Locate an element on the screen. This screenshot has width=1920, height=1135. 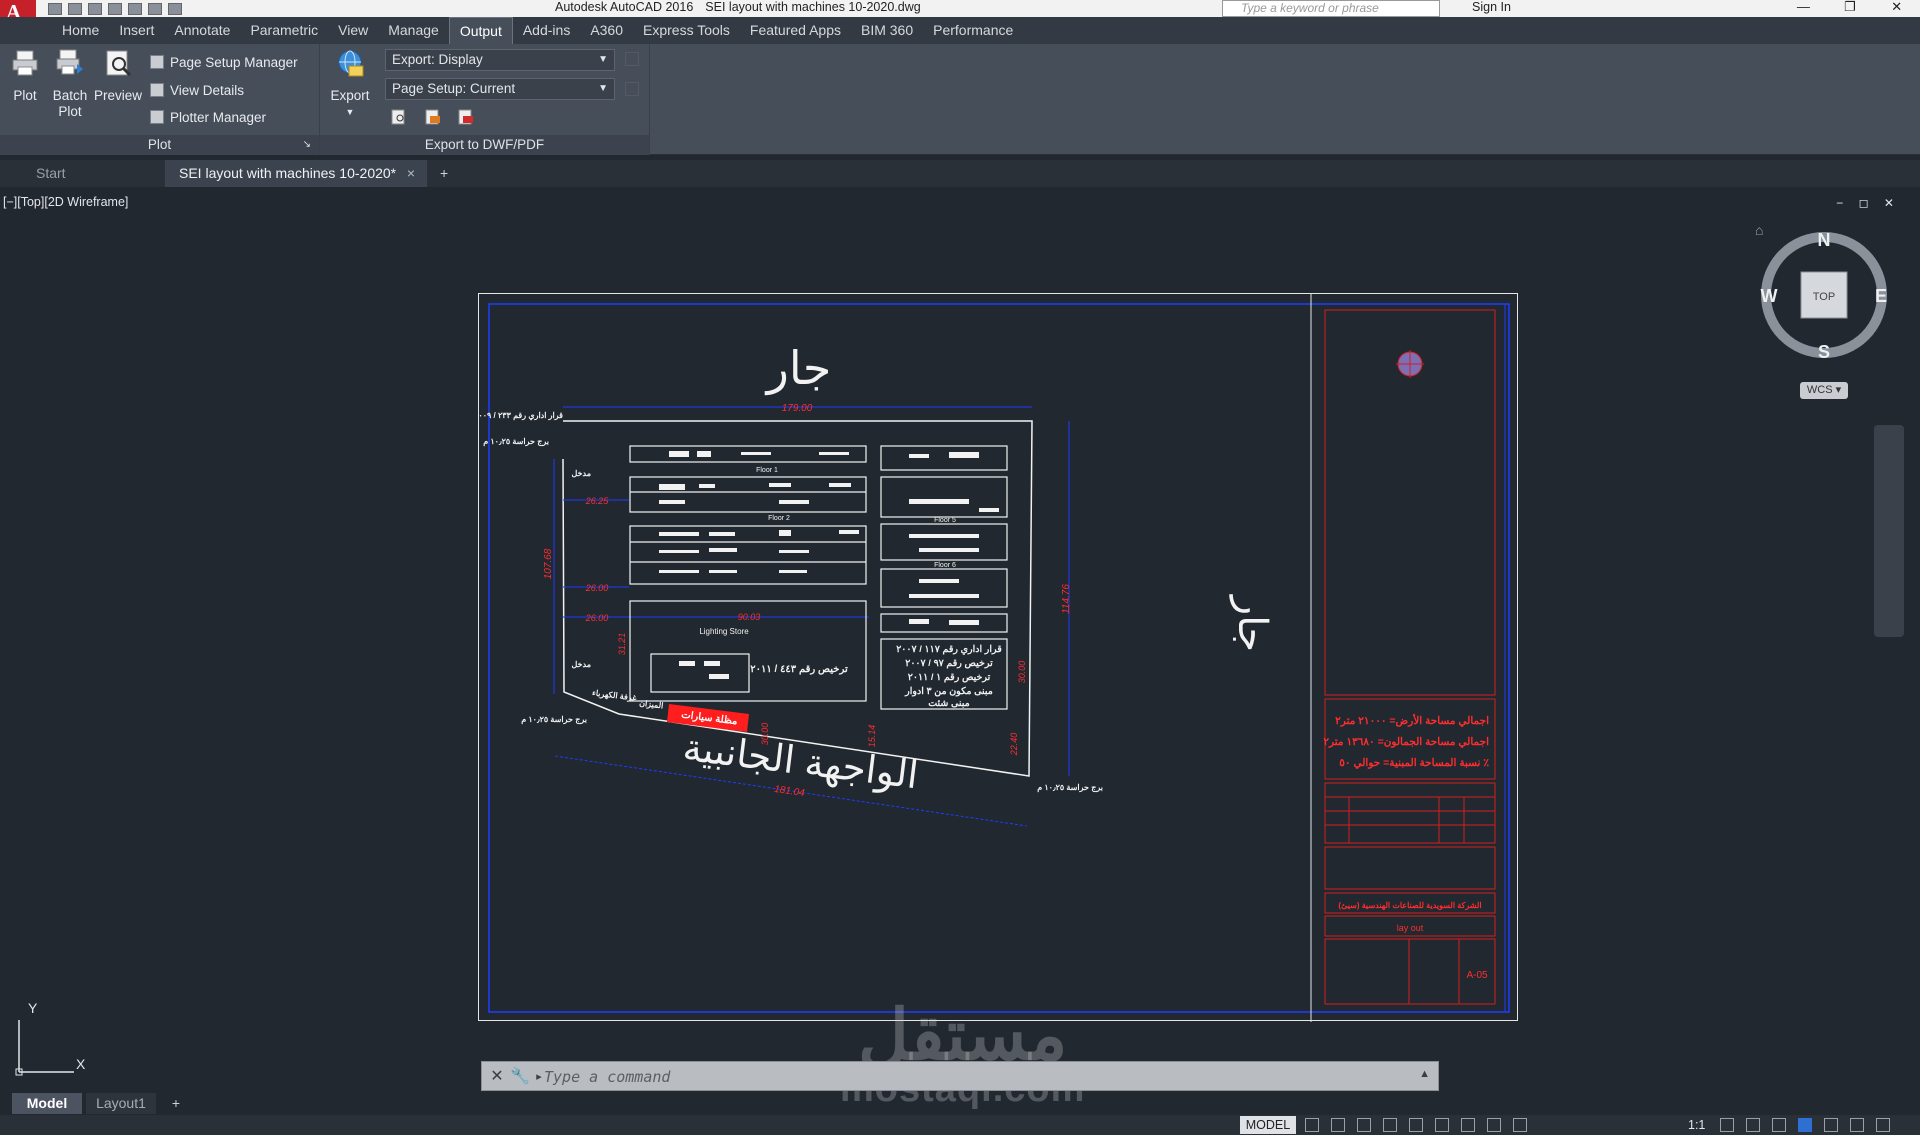
view-details-button: View Details is located at coordinates (197, 90).